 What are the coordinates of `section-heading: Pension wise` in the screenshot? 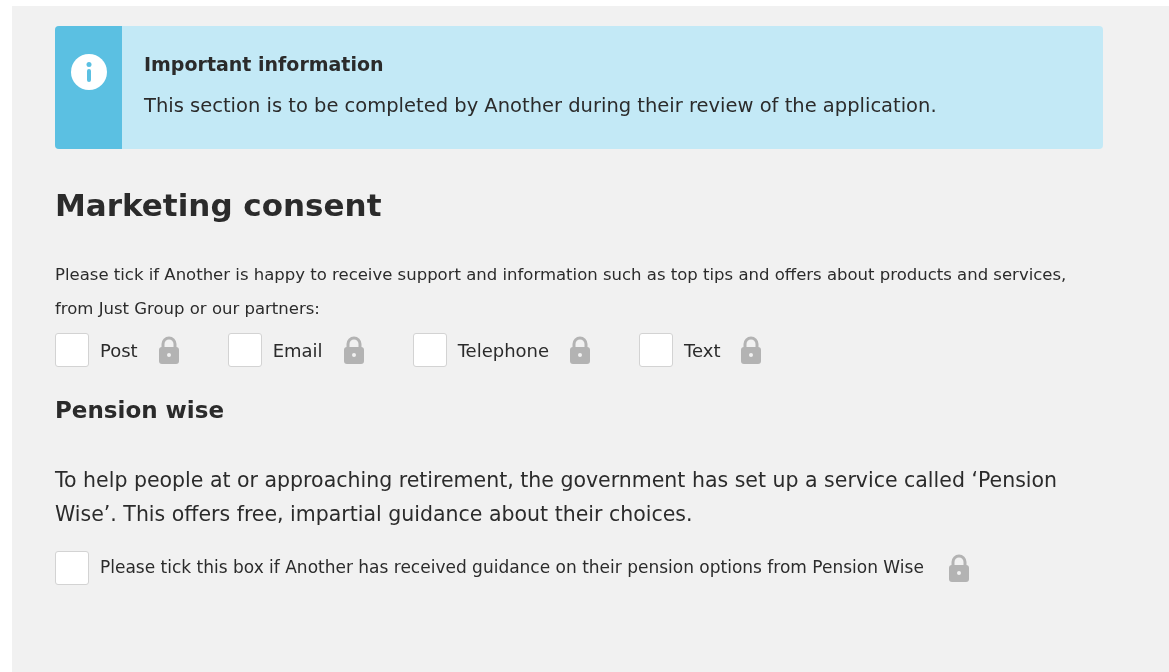 It's located at (140, 411).